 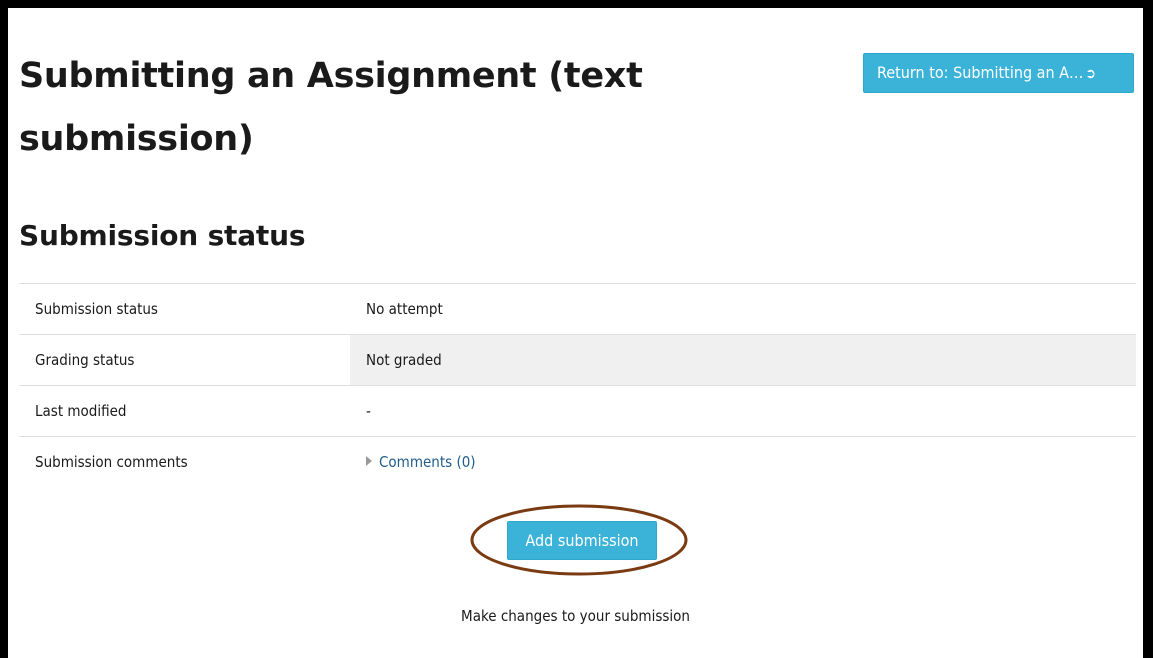 I want to click on comments-toggle: Comments (0), so click(x=421, y=462).